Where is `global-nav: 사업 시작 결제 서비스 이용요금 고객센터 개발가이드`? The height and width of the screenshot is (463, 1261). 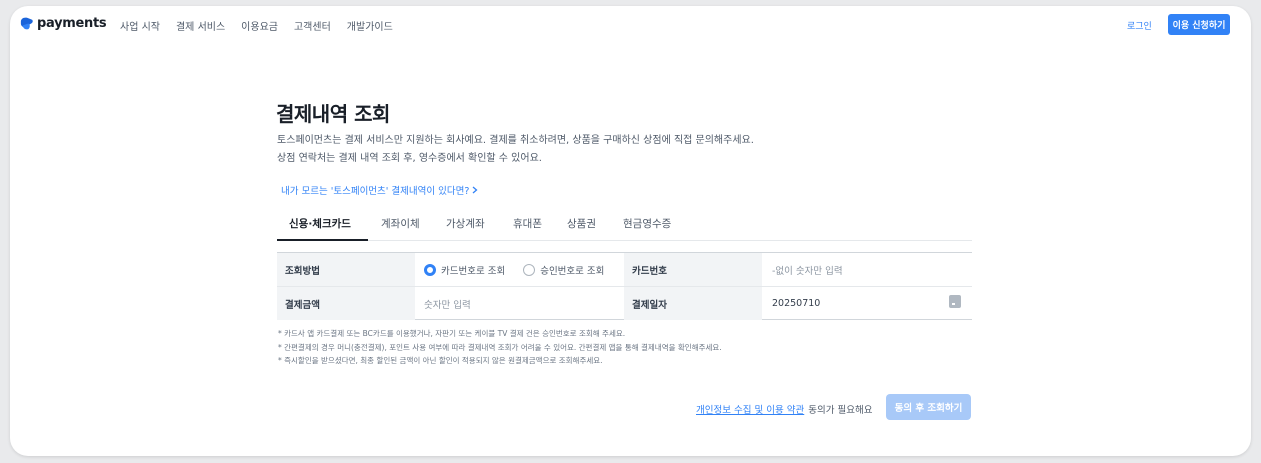
global-nav: 사업 시작 결제 서비스 이용요금 고객센터 개발가이드 is located at coordinates (256, 25).